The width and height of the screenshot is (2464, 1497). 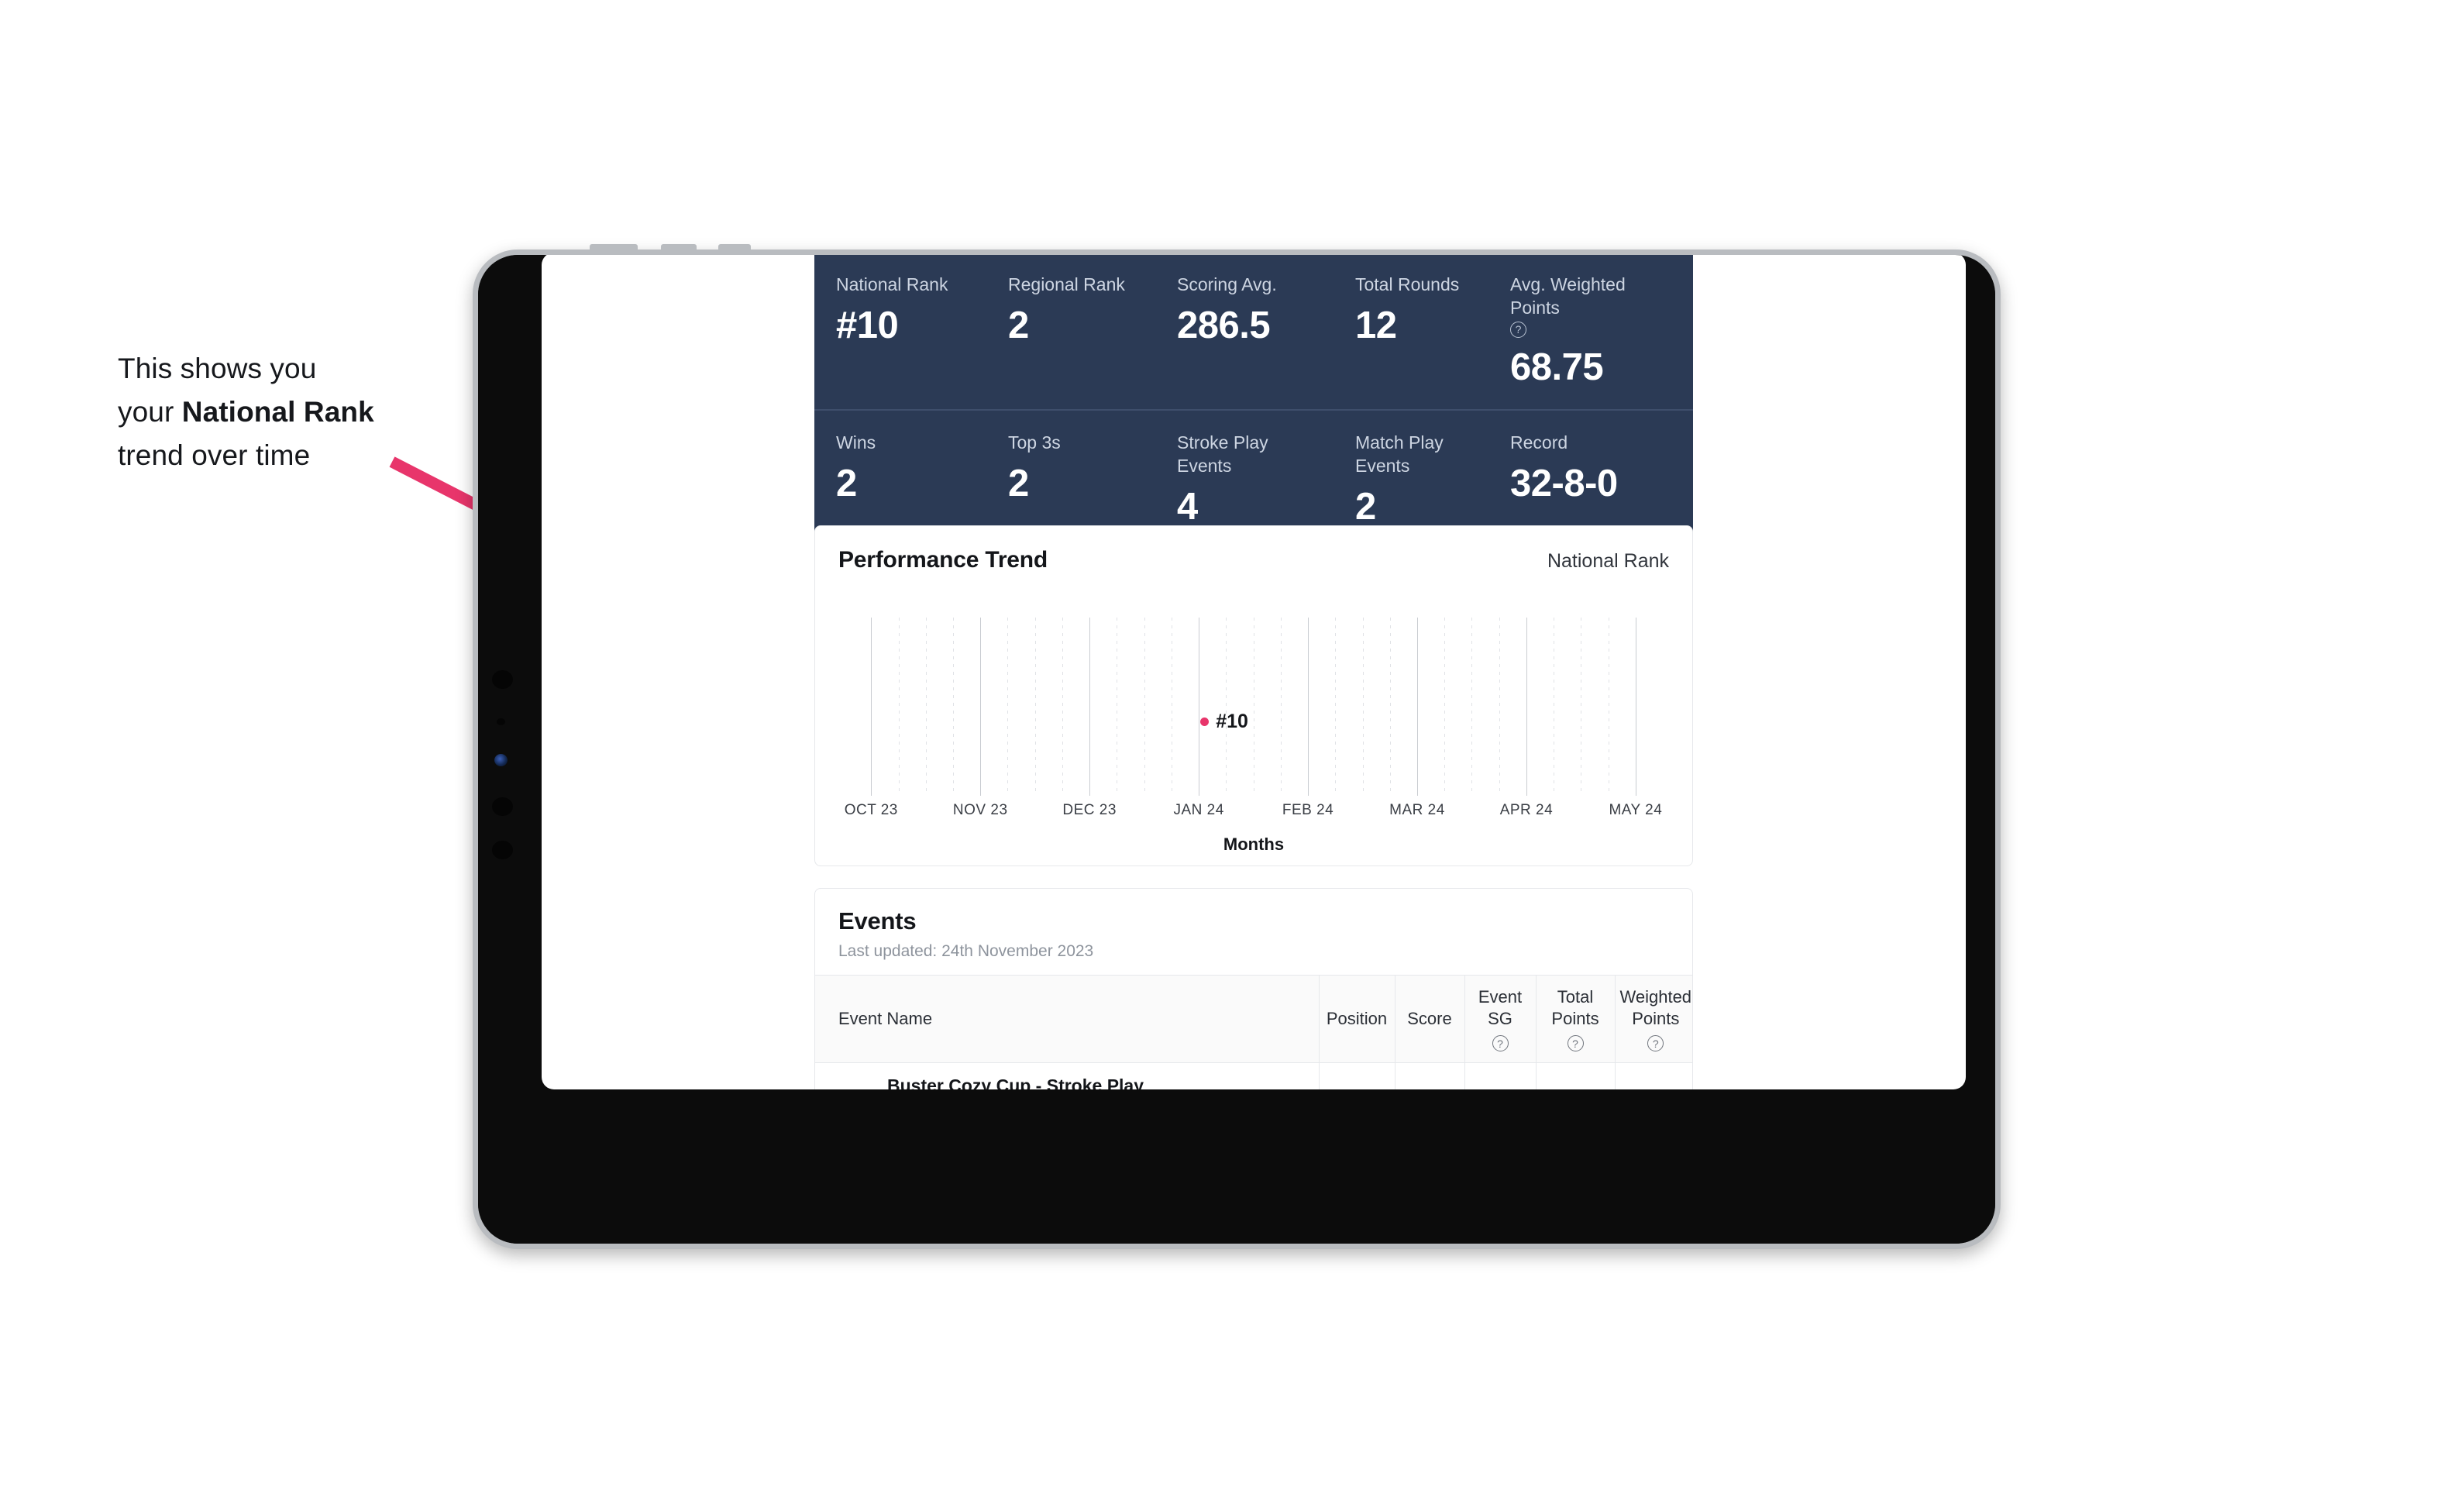 What do you see at coordinates (1224, 326) in the screenshot?
I see `stat-value: 286.5` at bounding box center [1224, 326].